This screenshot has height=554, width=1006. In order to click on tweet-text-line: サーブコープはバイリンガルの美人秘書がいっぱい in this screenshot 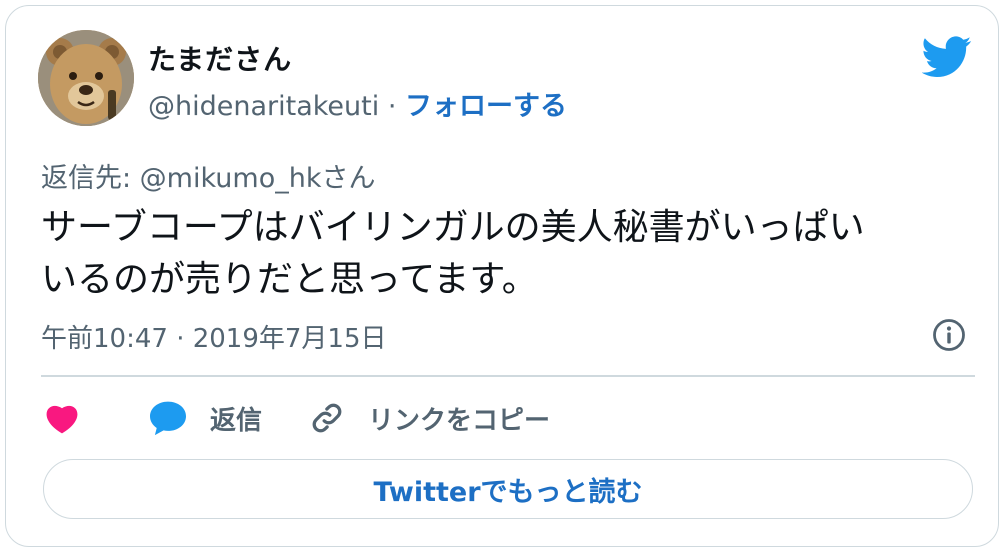, I will do `click(453, 227)`.